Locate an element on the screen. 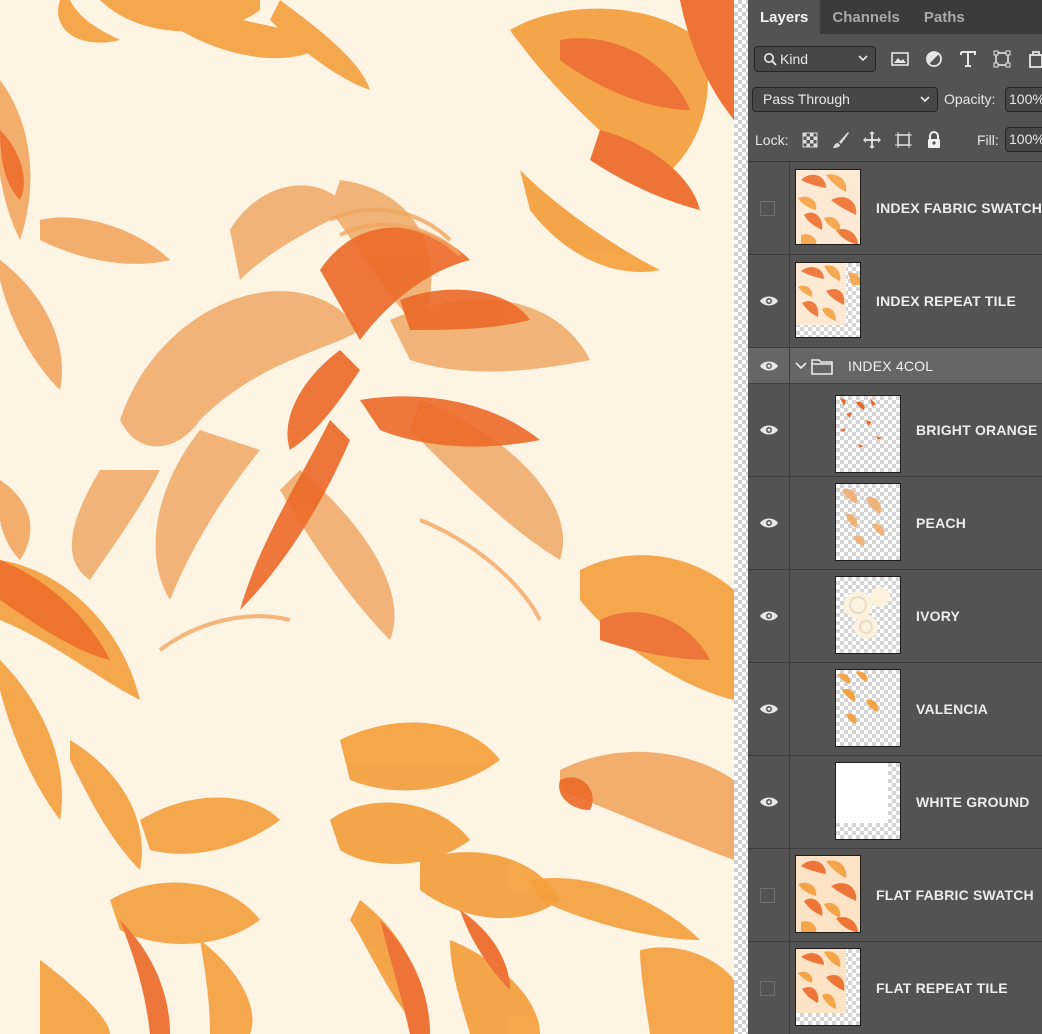 The width and height of the screenshot is (1042, 1034). layer-name: VALENCIA is located at coordinates (952, 709).